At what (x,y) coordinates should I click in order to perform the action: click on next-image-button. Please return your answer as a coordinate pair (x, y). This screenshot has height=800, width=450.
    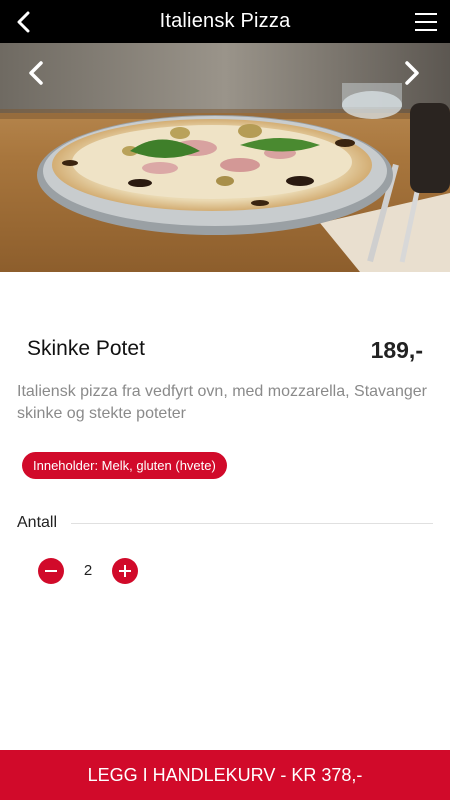
    Looking at the image, I should click on (412, 73).